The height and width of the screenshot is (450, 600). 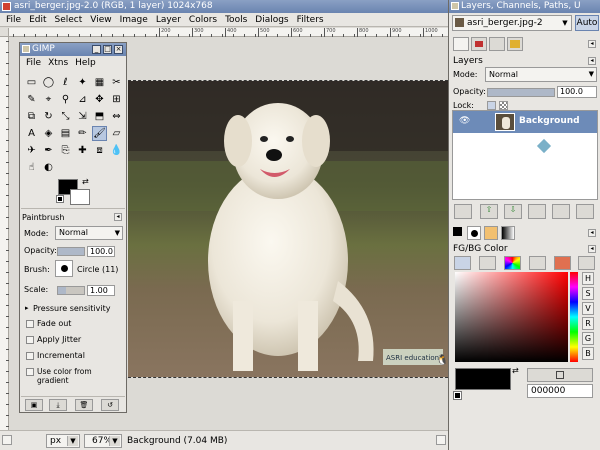 I want to click on delete-layer-button, so click(x=585, y=211).